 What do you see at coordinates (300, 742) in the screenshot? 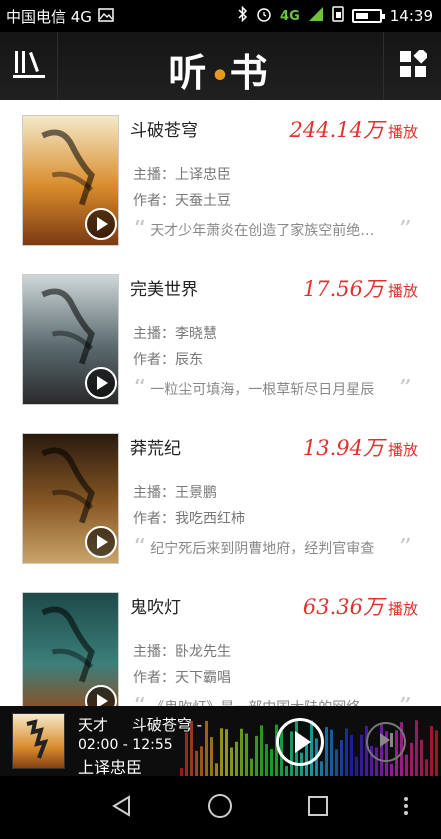
I see `play-button` at bounding box center [300, 742].